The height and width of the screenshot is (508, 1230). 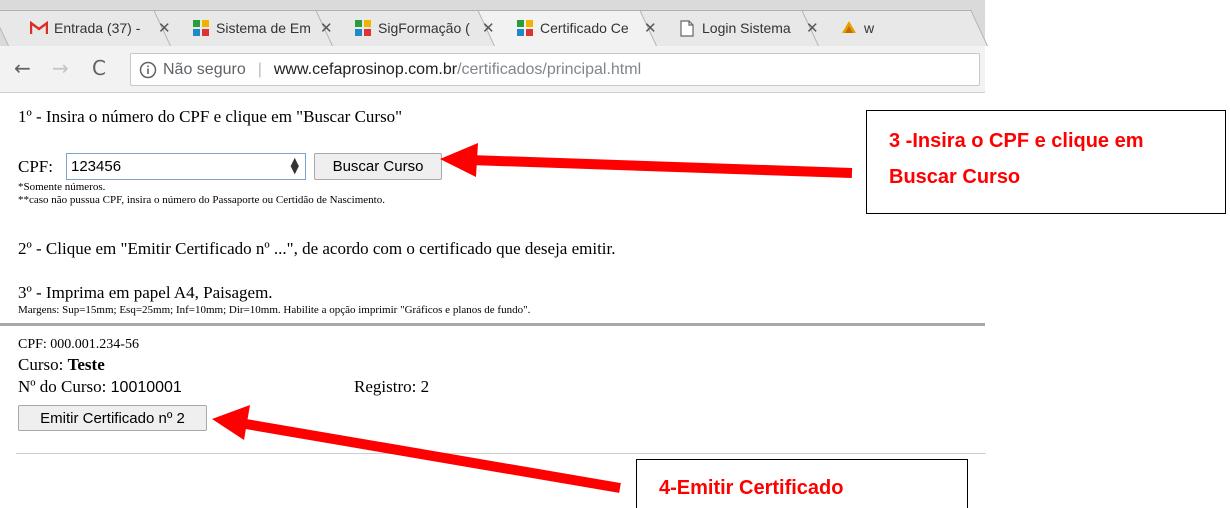 What do you see at coordinates (751, 488) in the screenshot?
I see `callout-step-4-text: 4-Emitir Certificado` at bounding box center [751, 488].